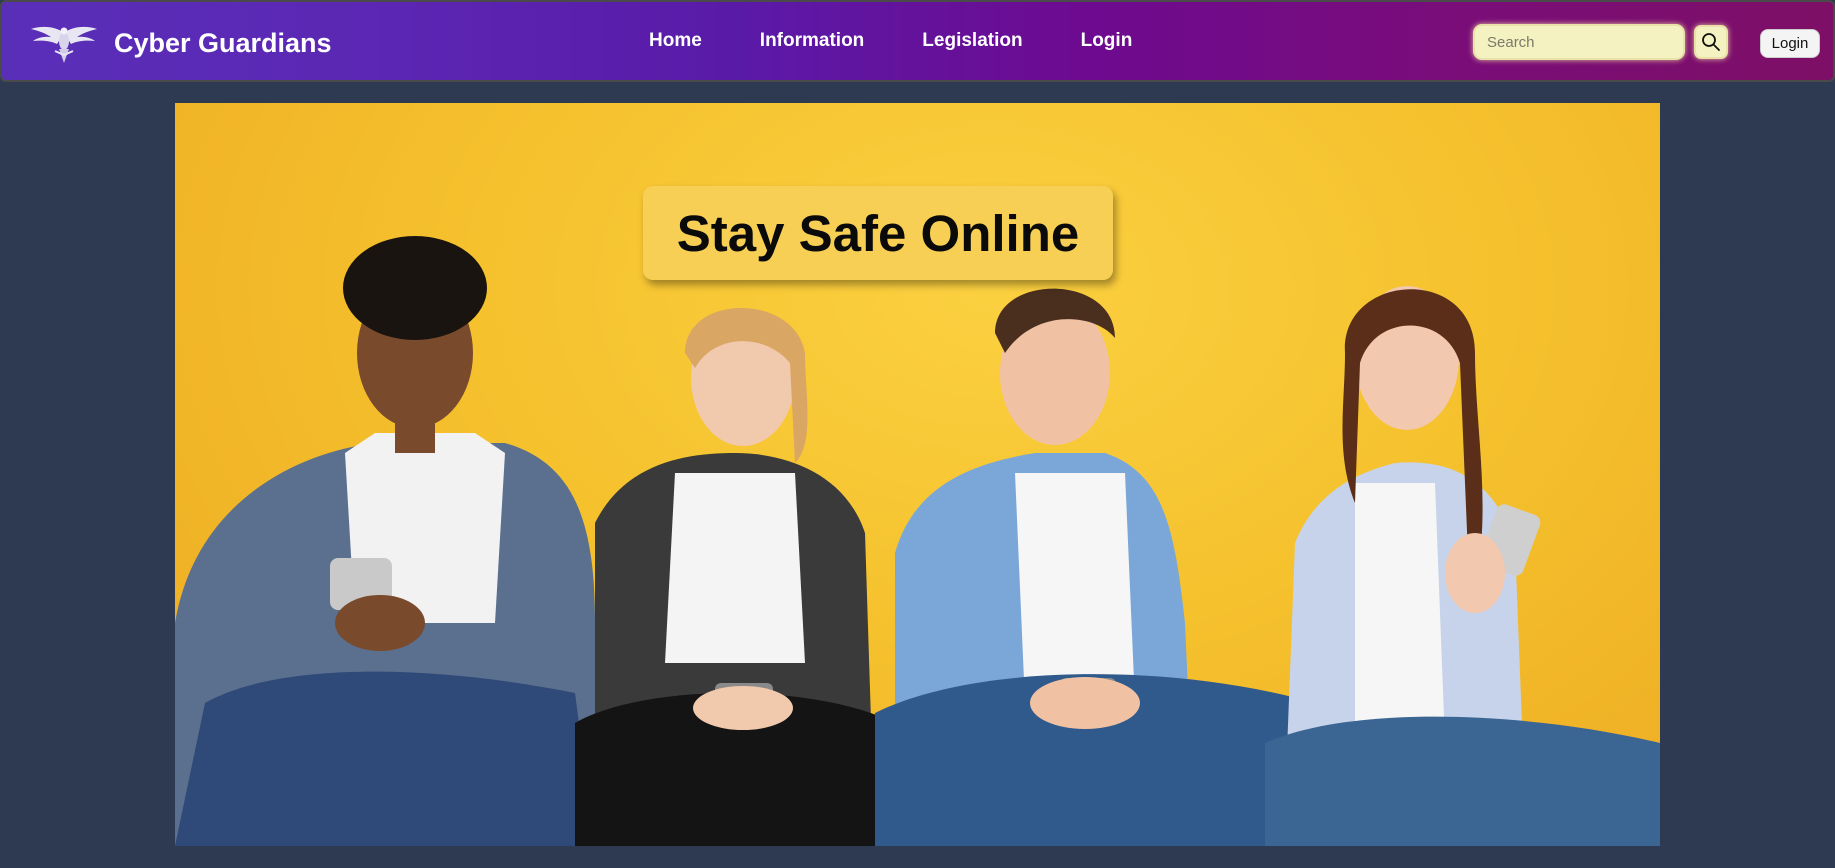 The image size is (1835, 868). What do you see at coordinates (1579, 42) in the screenshot?
I see `search-input` at bounding box center [1579, 42].